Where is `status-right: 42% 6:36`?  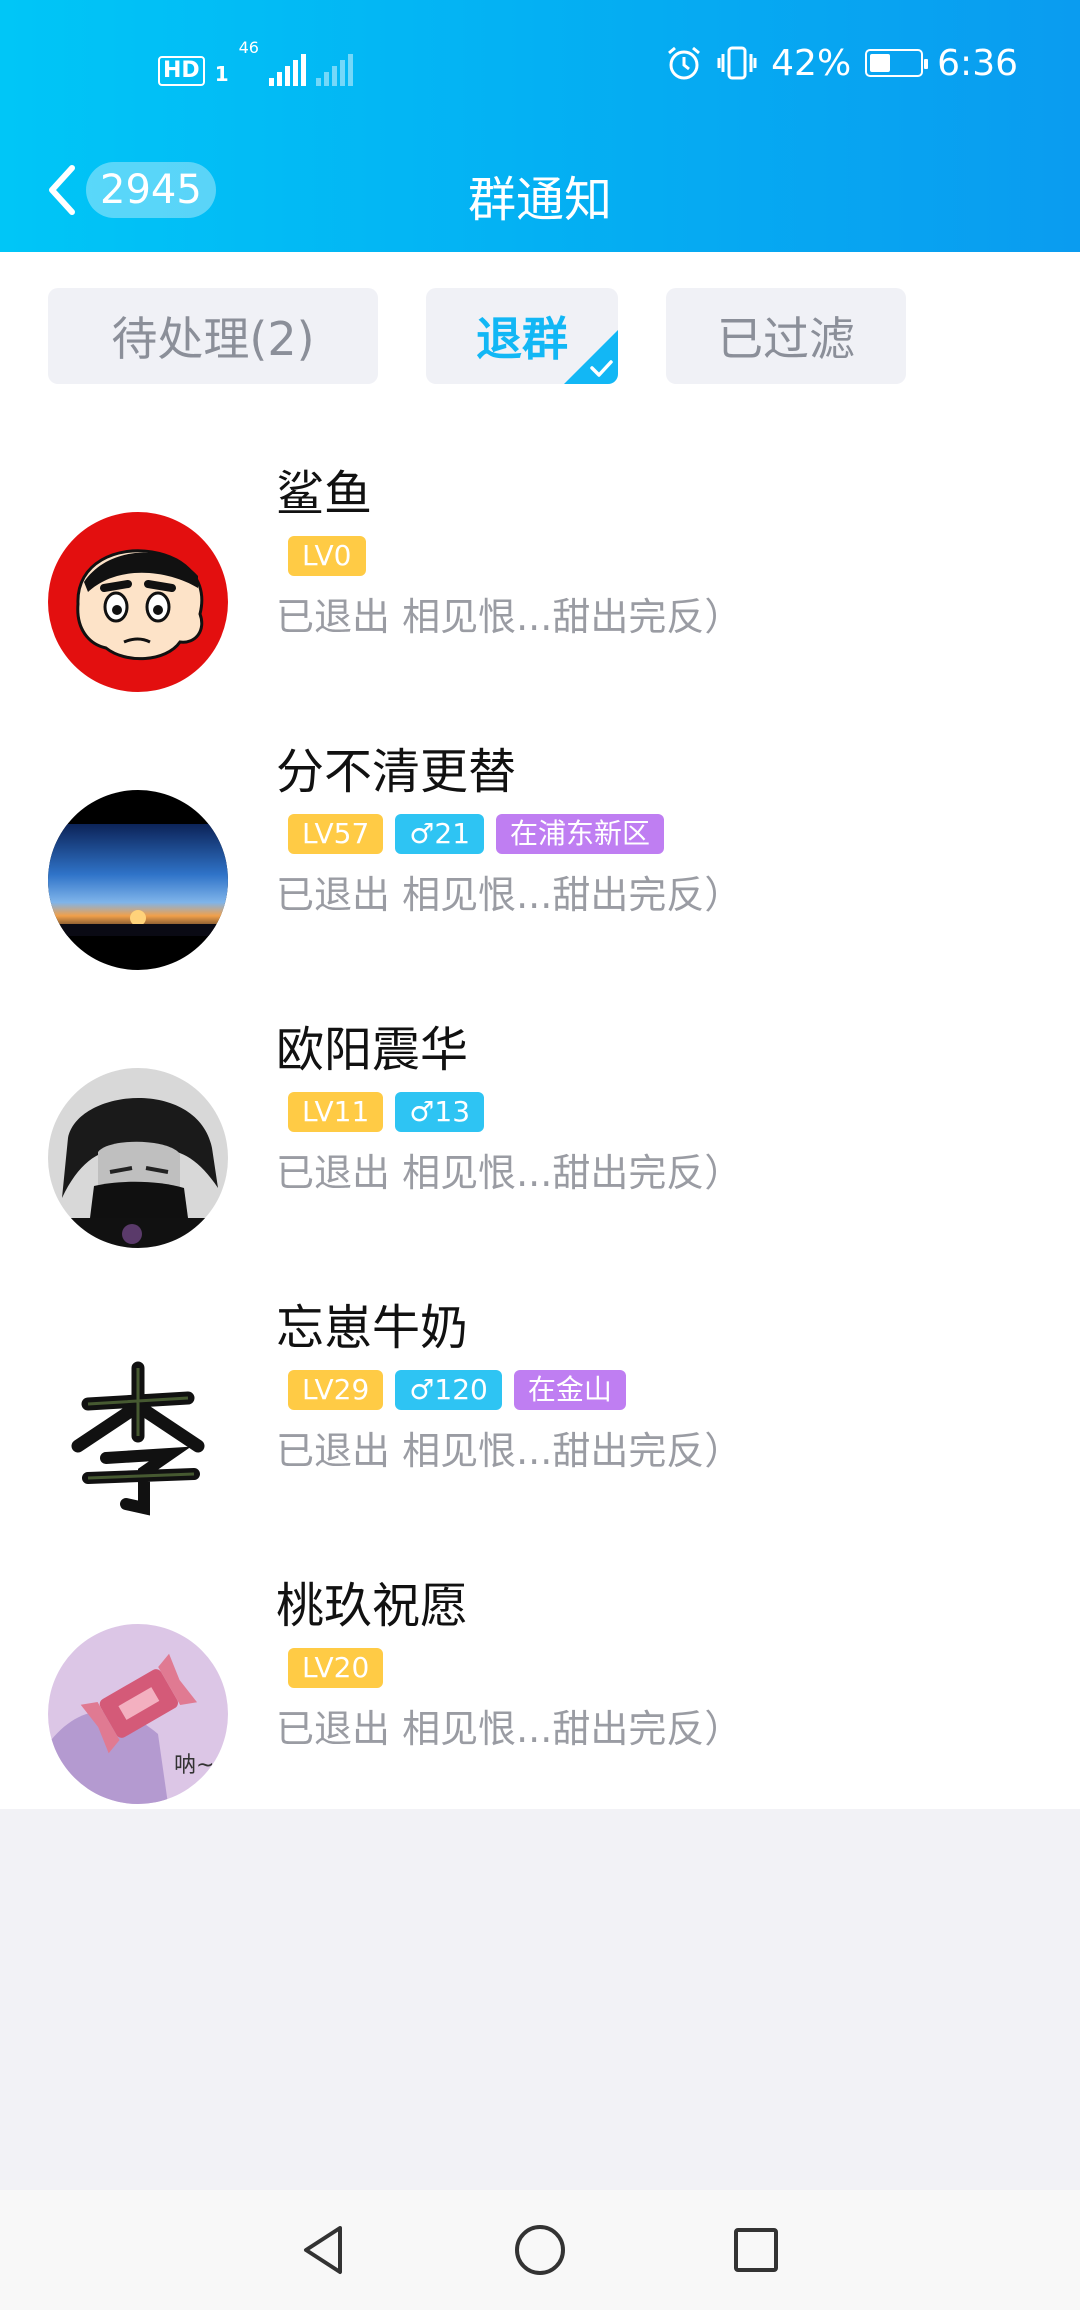 status-right: 42% 6:36 is located at coordinates (841, 63).